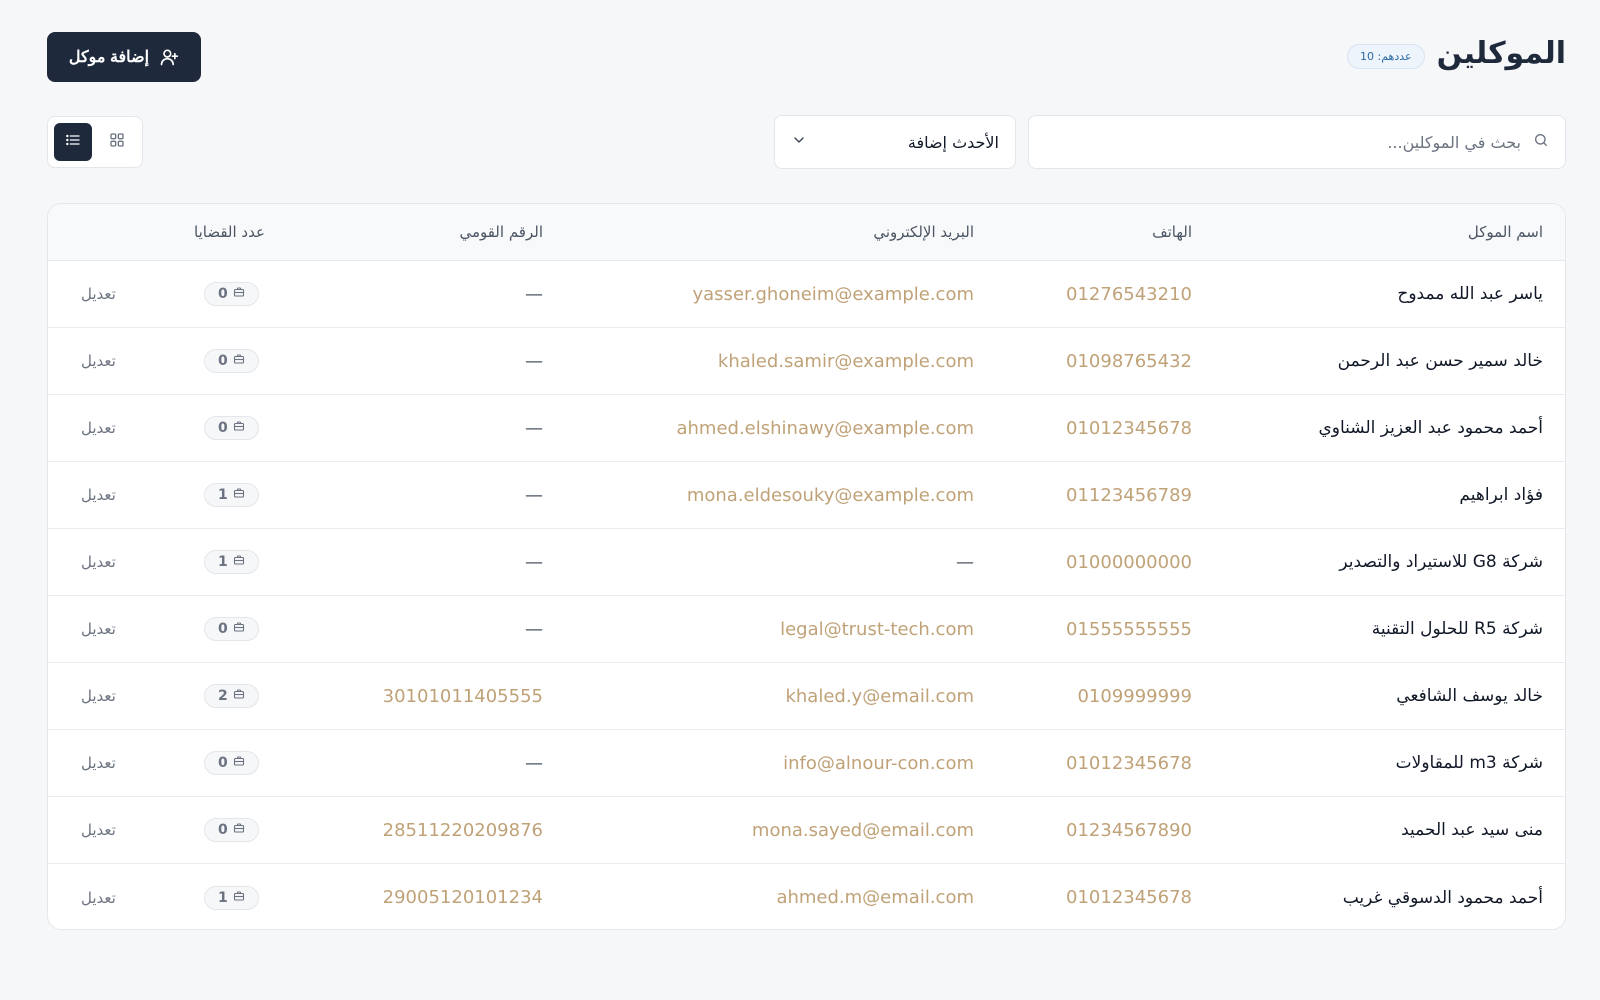 The height and width of the screenshot is (1000, 1600). Describe the element at coordinates (1541, 142) in the screenshot. I see `search-icon` at that location.